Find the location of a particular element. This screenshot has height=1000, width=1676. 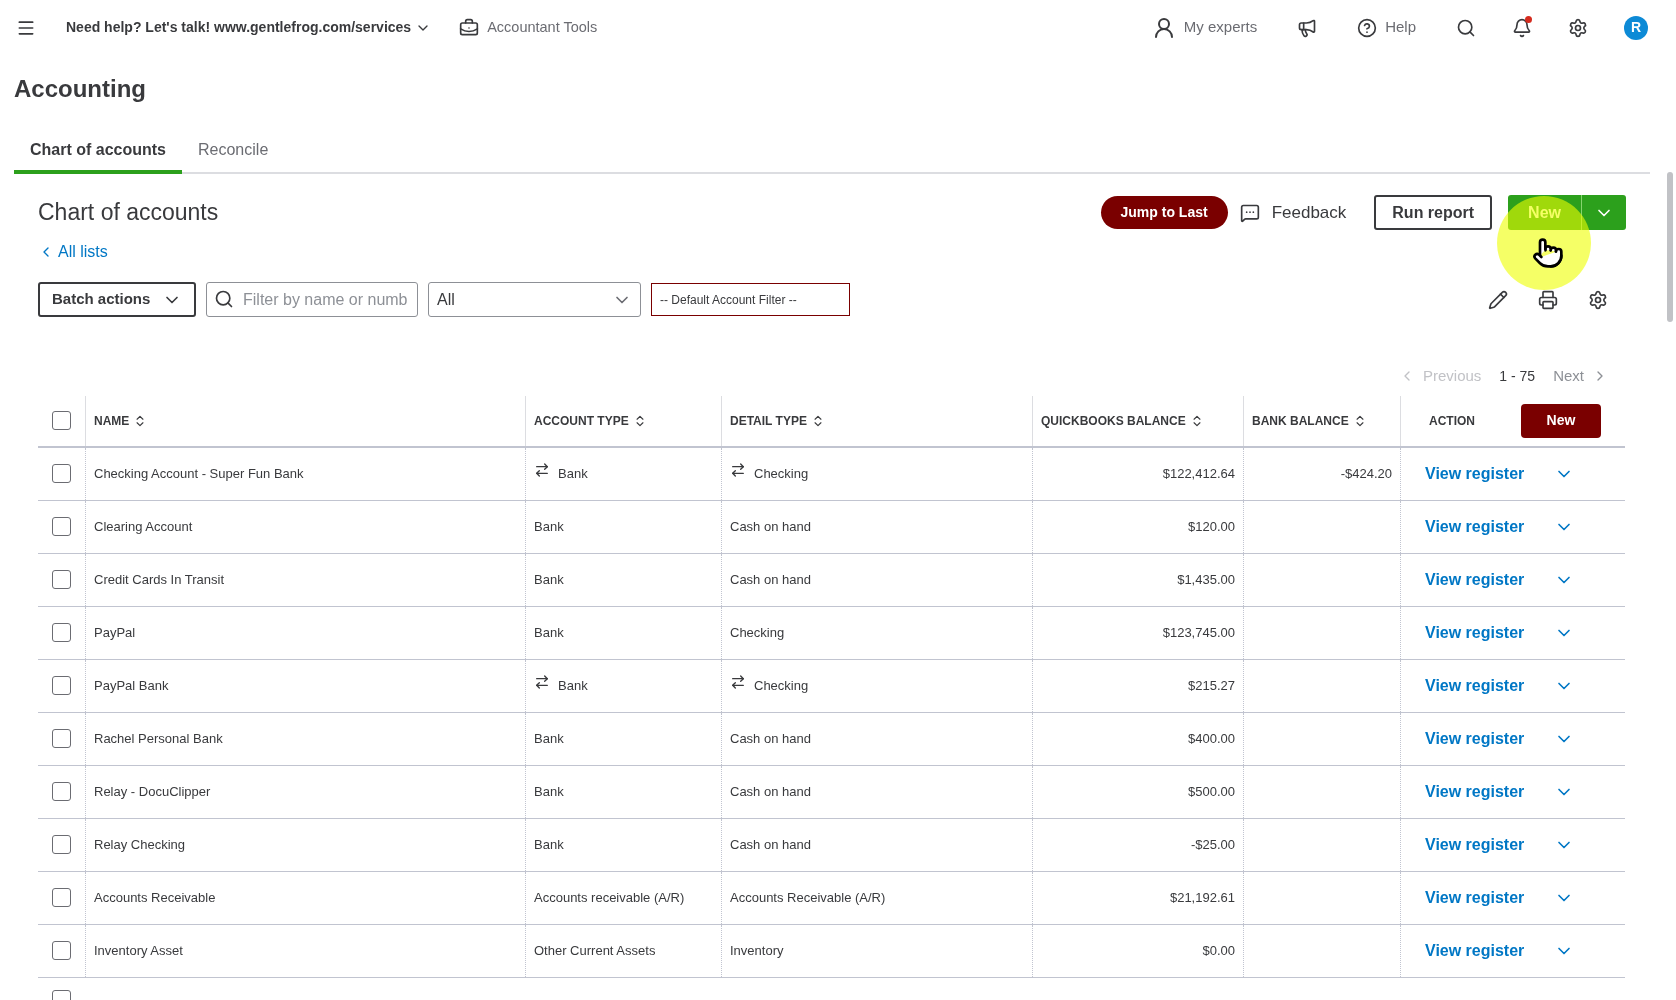

column-header: BANK BALANCE is located at coordinates (1309, 420).